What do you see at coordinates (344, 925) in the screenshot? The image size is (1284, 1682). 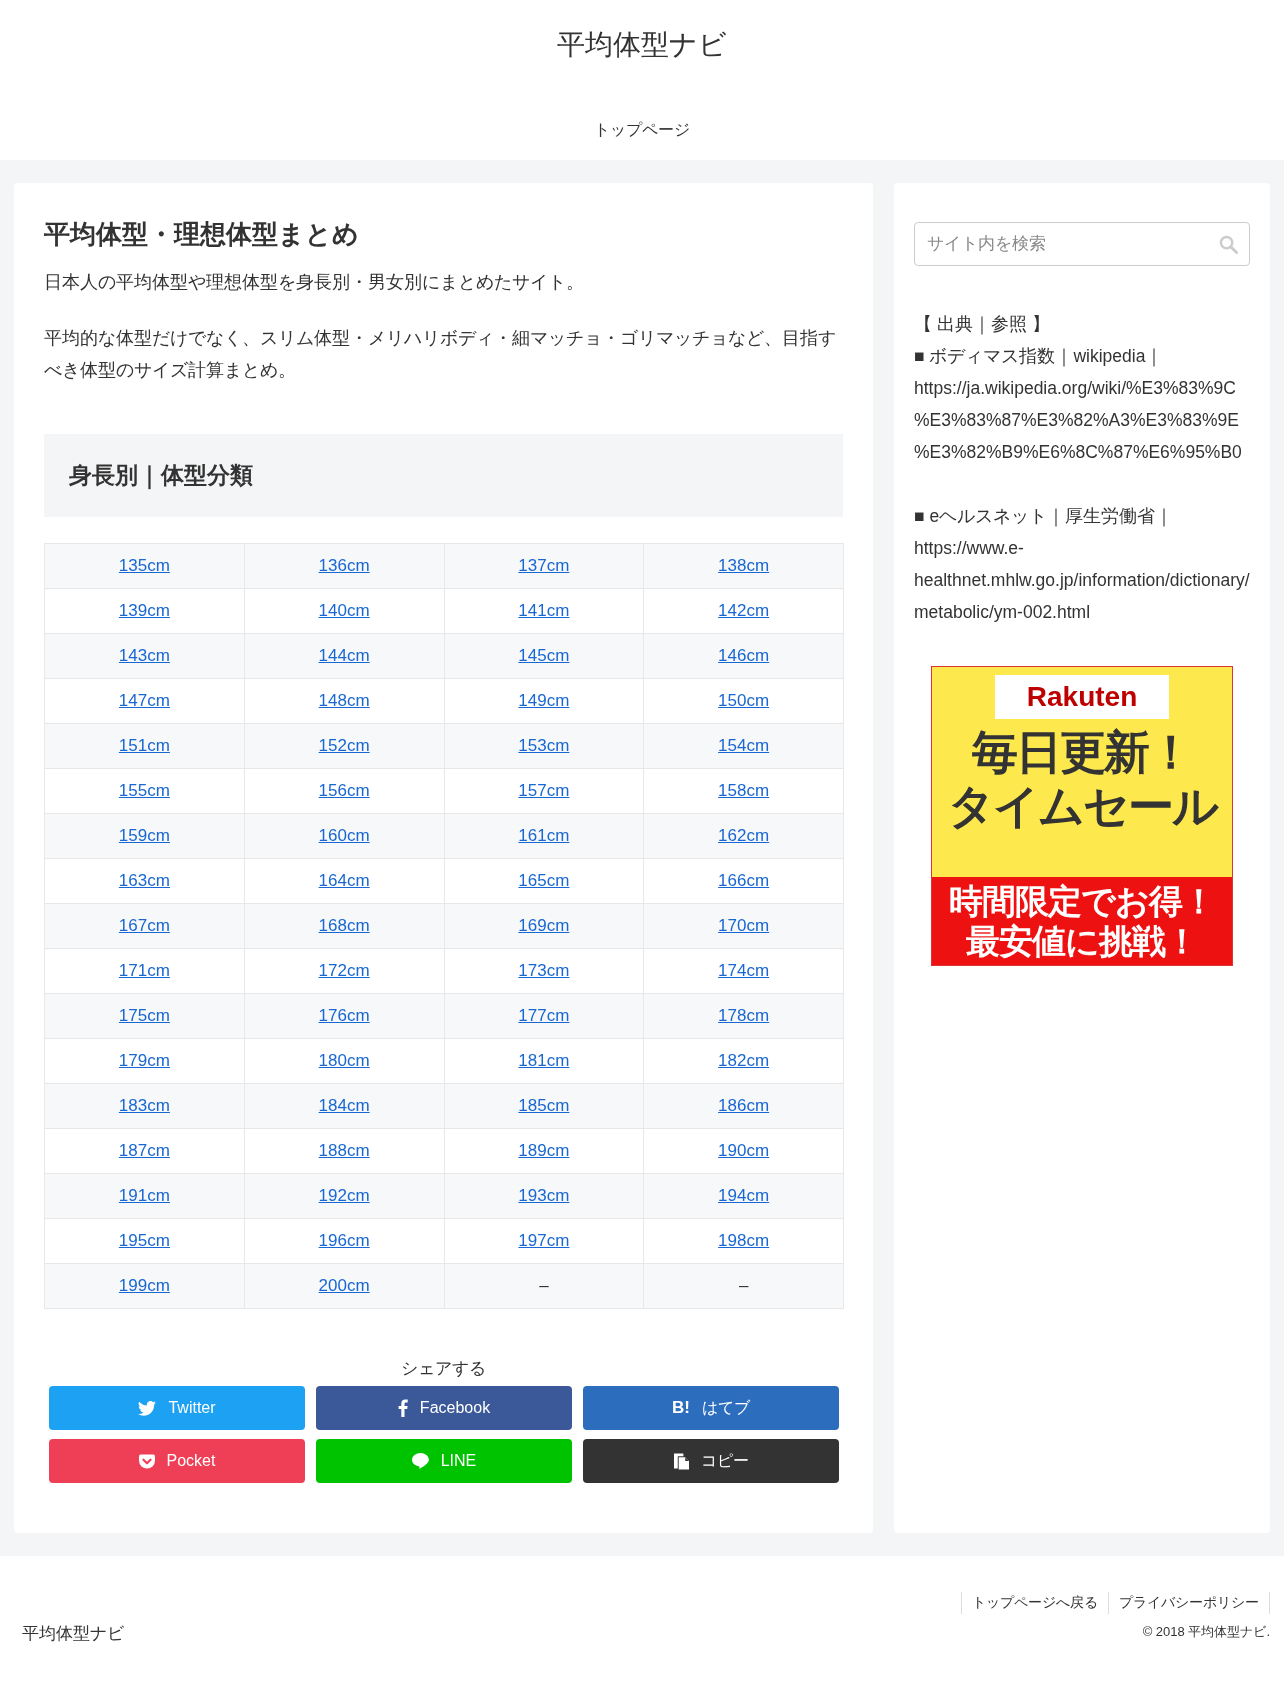 I see `height-link: 168cm` at bounding box center [344, 925].